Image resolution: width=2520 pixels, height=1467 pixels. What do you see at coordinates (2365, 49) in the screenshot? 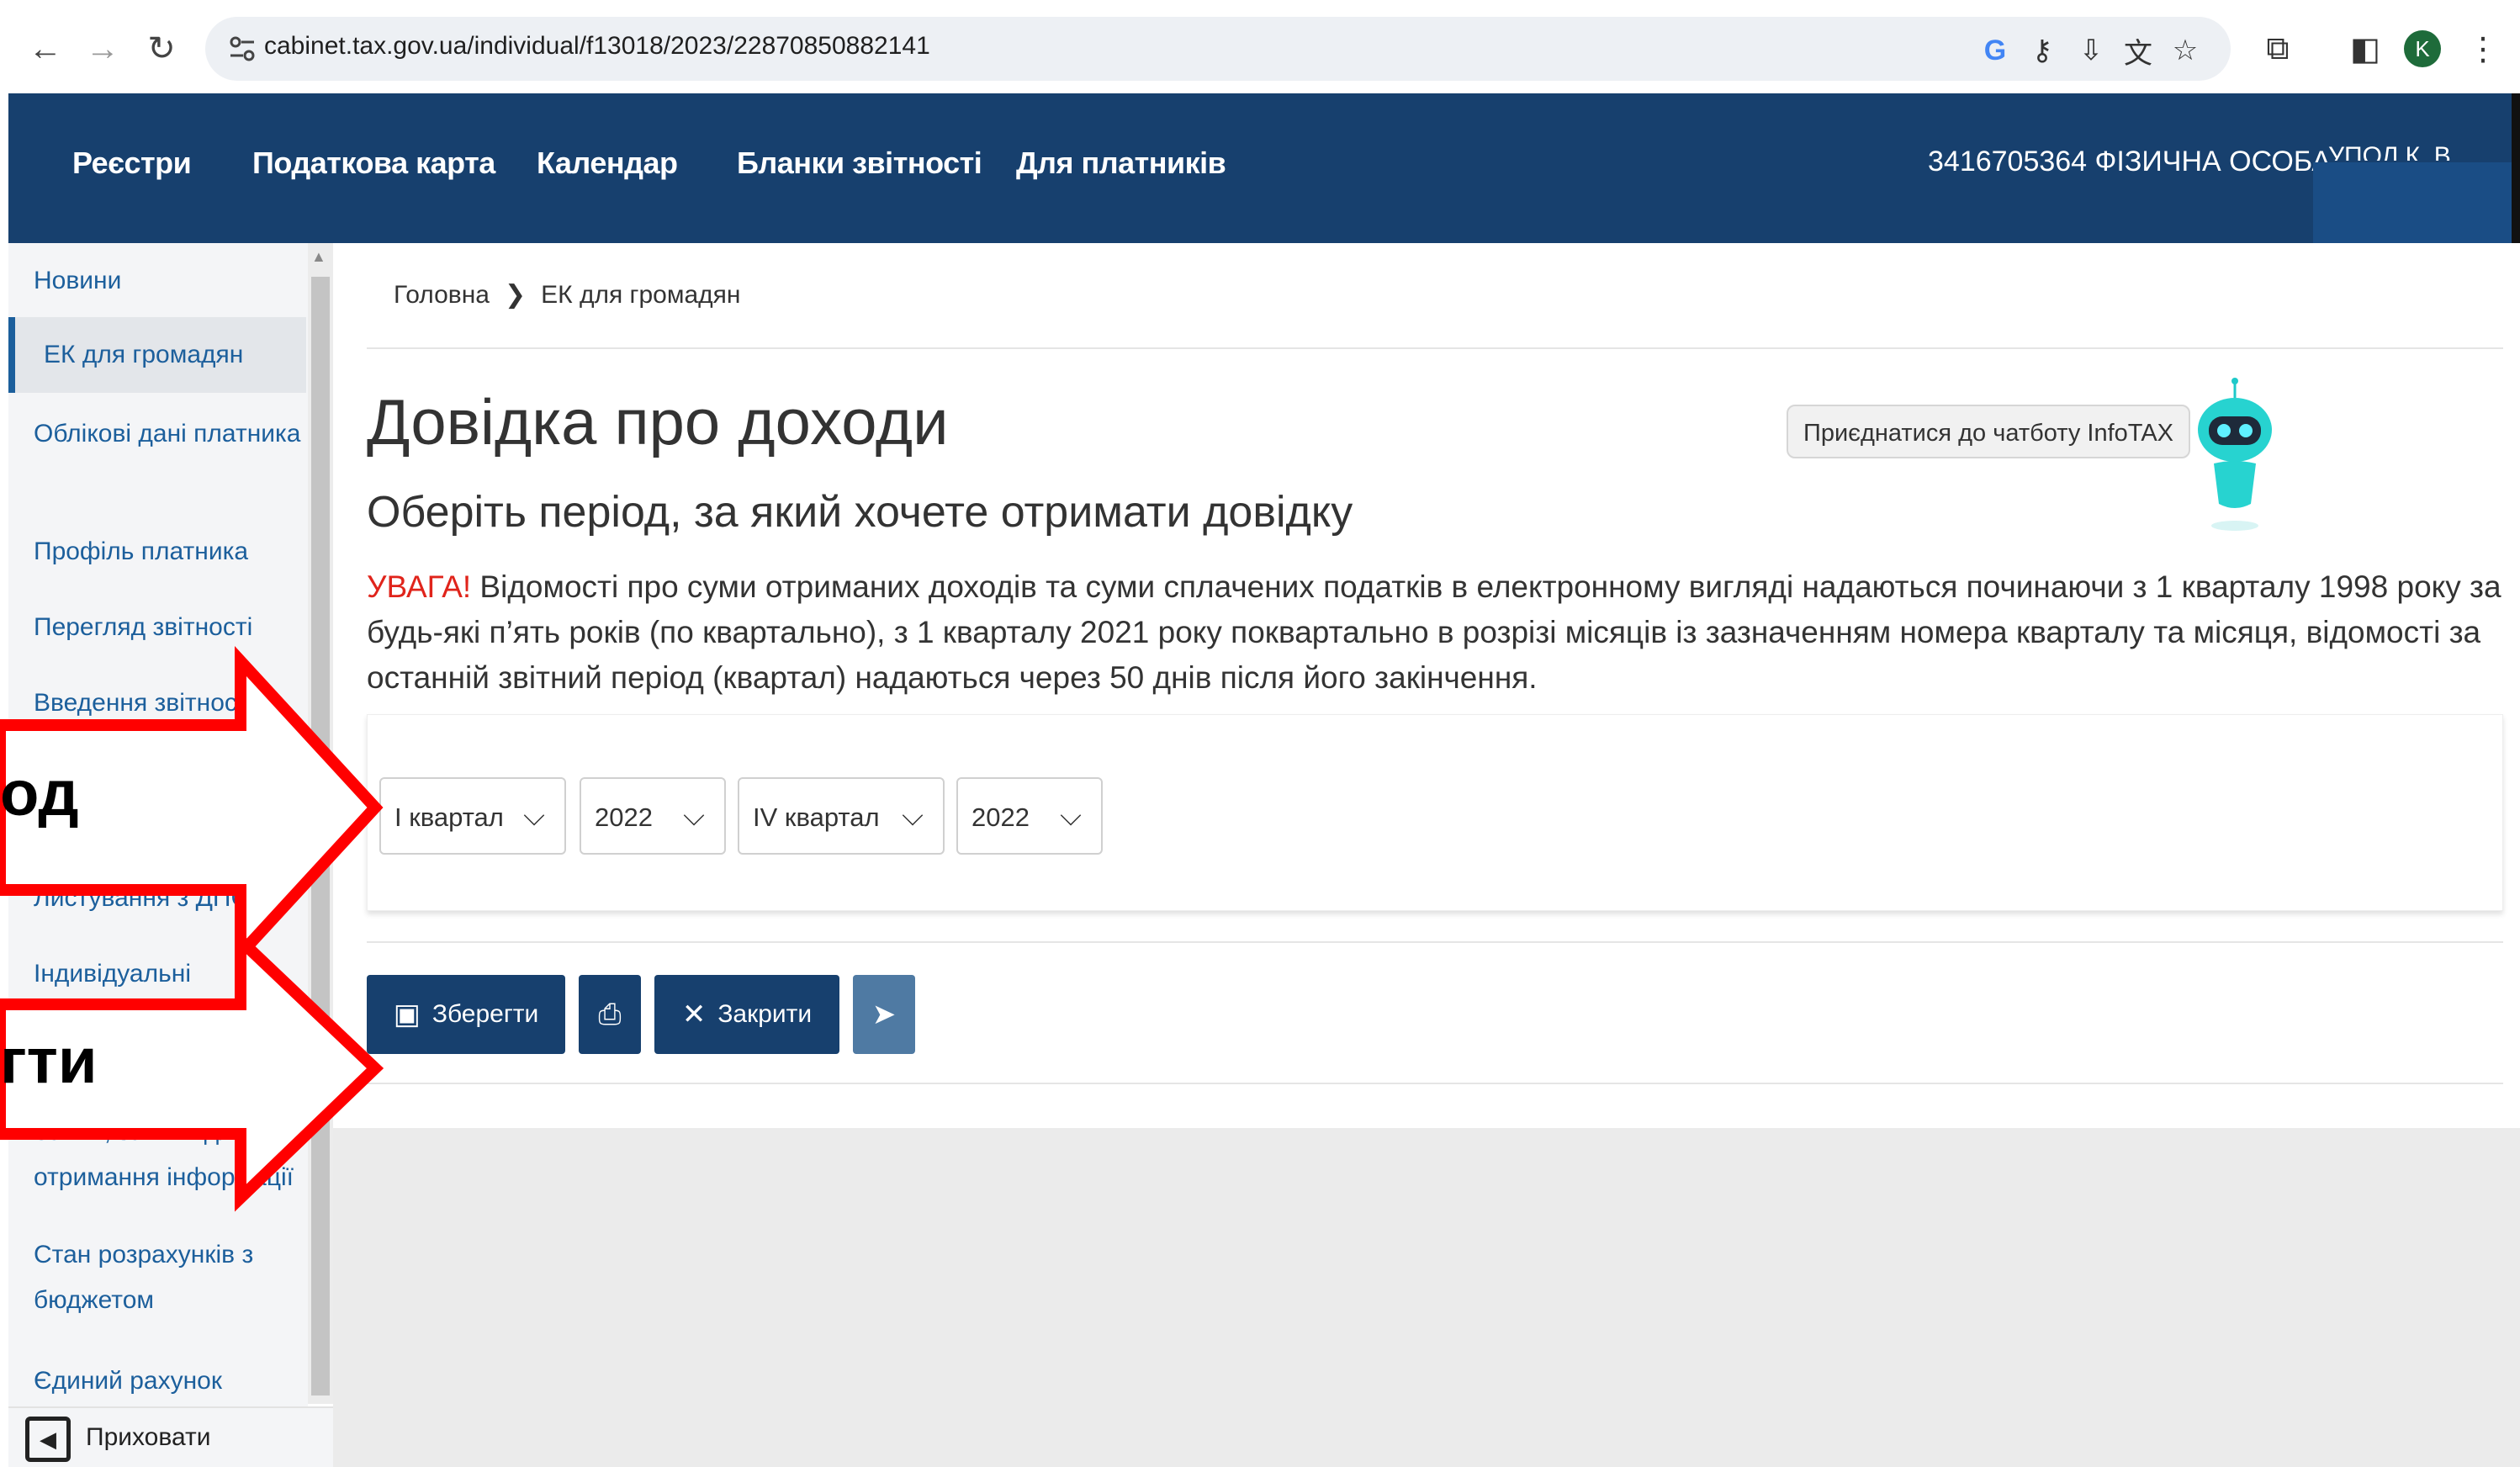
I see `side-panel-icon: ◧` at bounding box center [2365, 49].